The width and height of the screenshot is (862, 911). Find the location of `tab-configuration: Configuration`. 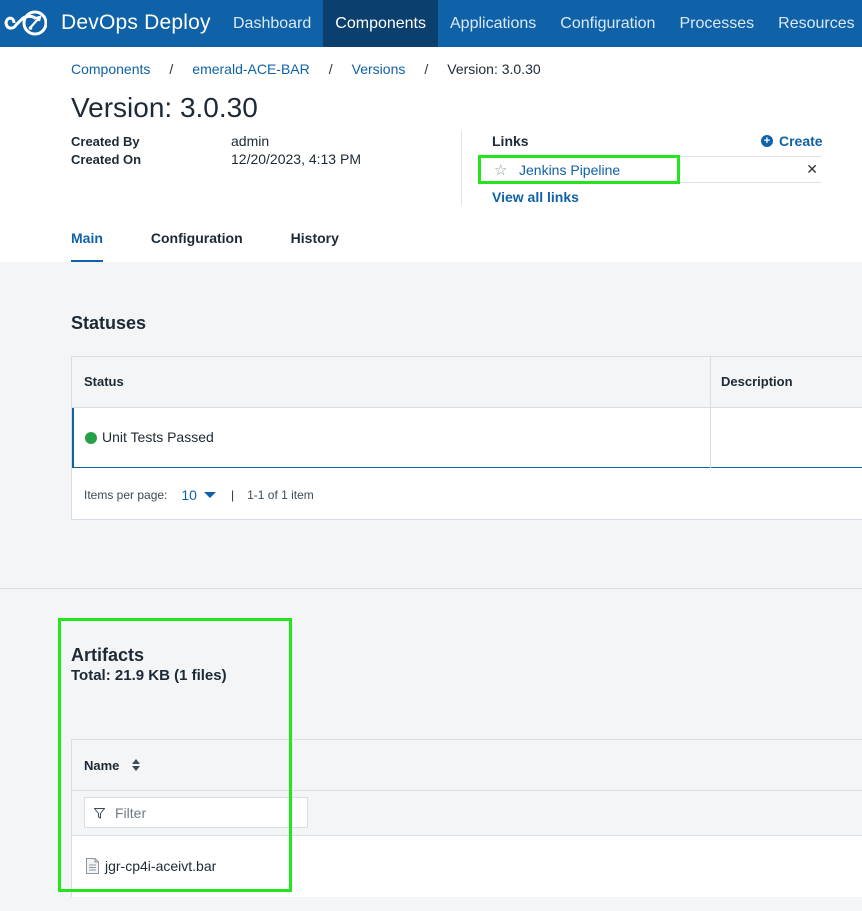

tab-configuration: Configuration is located at coordinates (197, 242).